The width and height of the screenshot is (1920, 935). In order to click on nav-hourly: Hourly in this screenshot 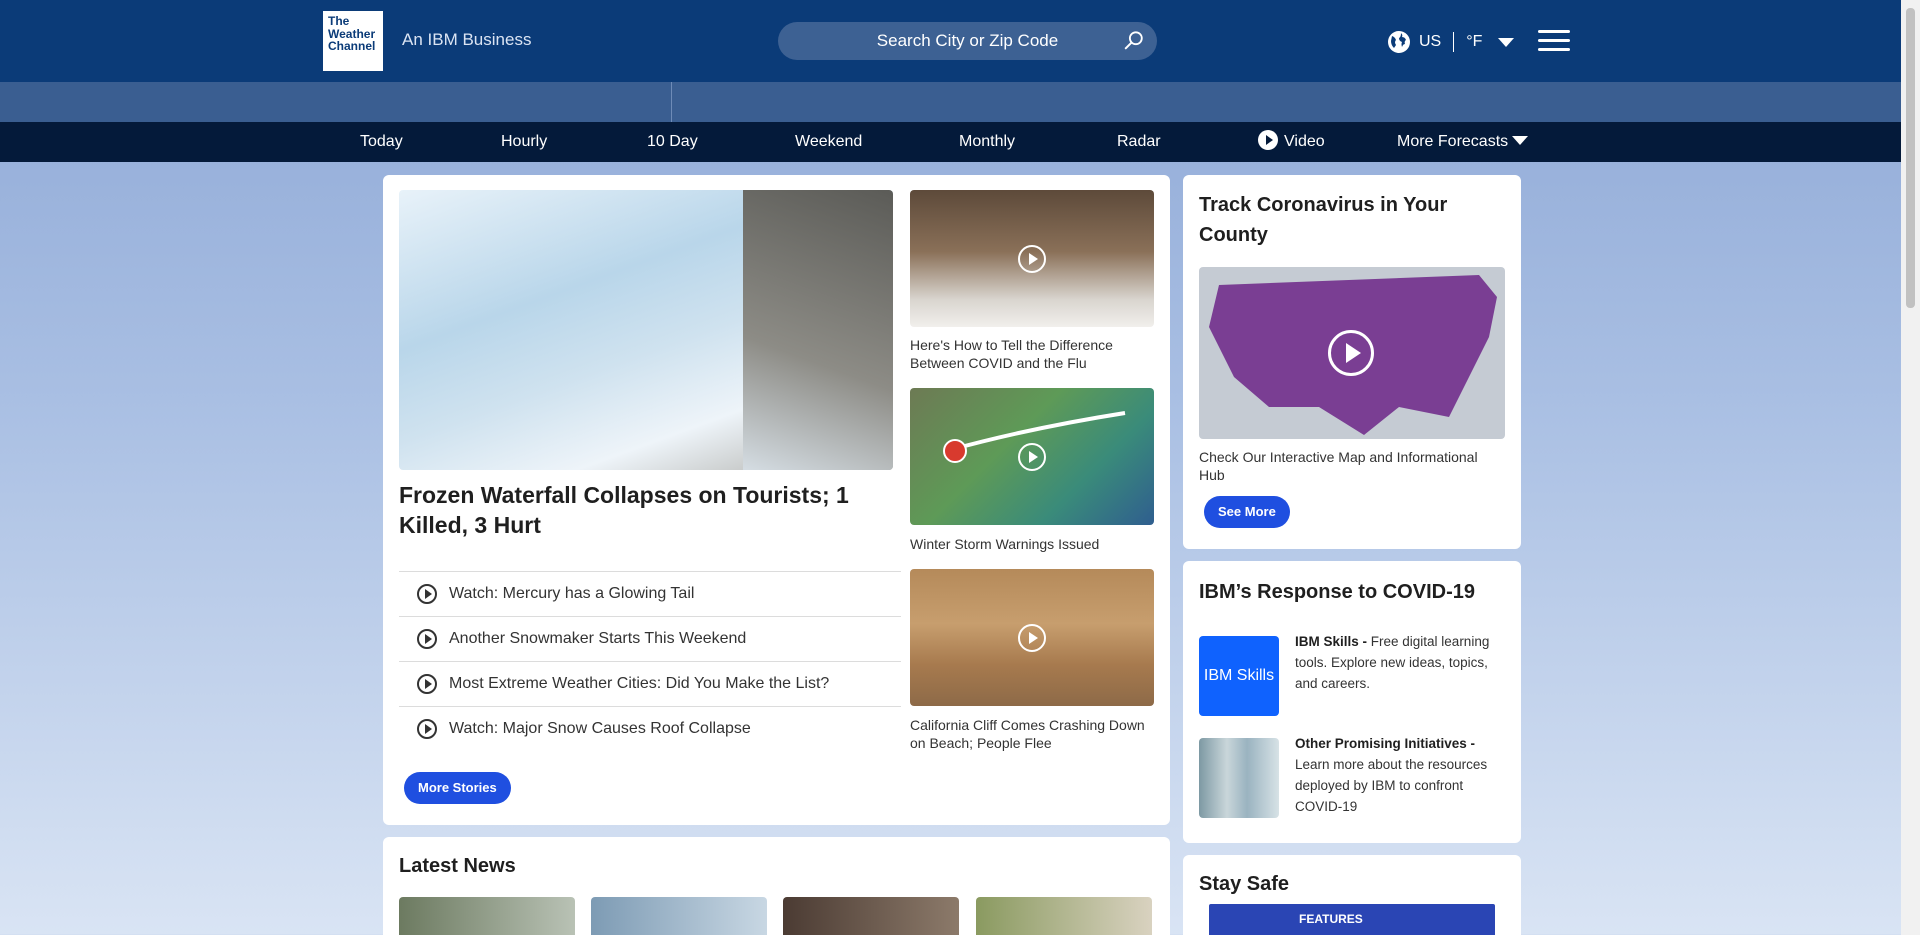, I will do `click(524, 142)`.